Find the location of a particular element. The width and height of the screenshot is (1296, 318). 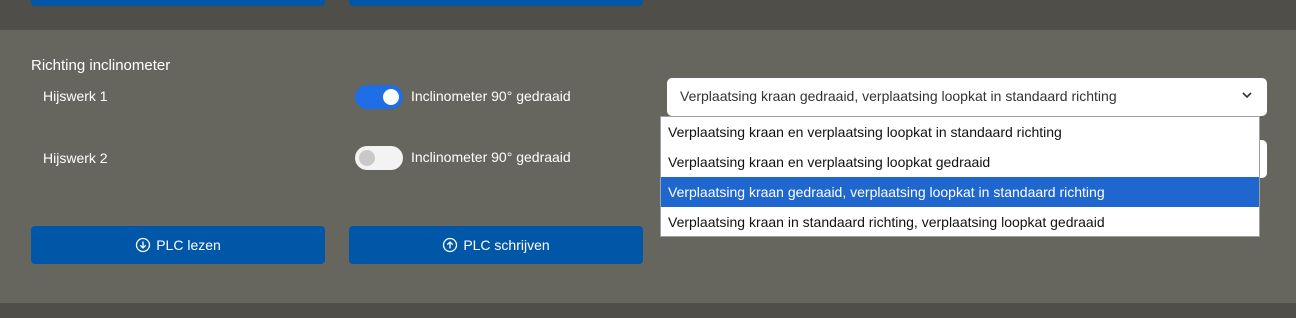

bottom-strip is located at coordinates (648, 310).